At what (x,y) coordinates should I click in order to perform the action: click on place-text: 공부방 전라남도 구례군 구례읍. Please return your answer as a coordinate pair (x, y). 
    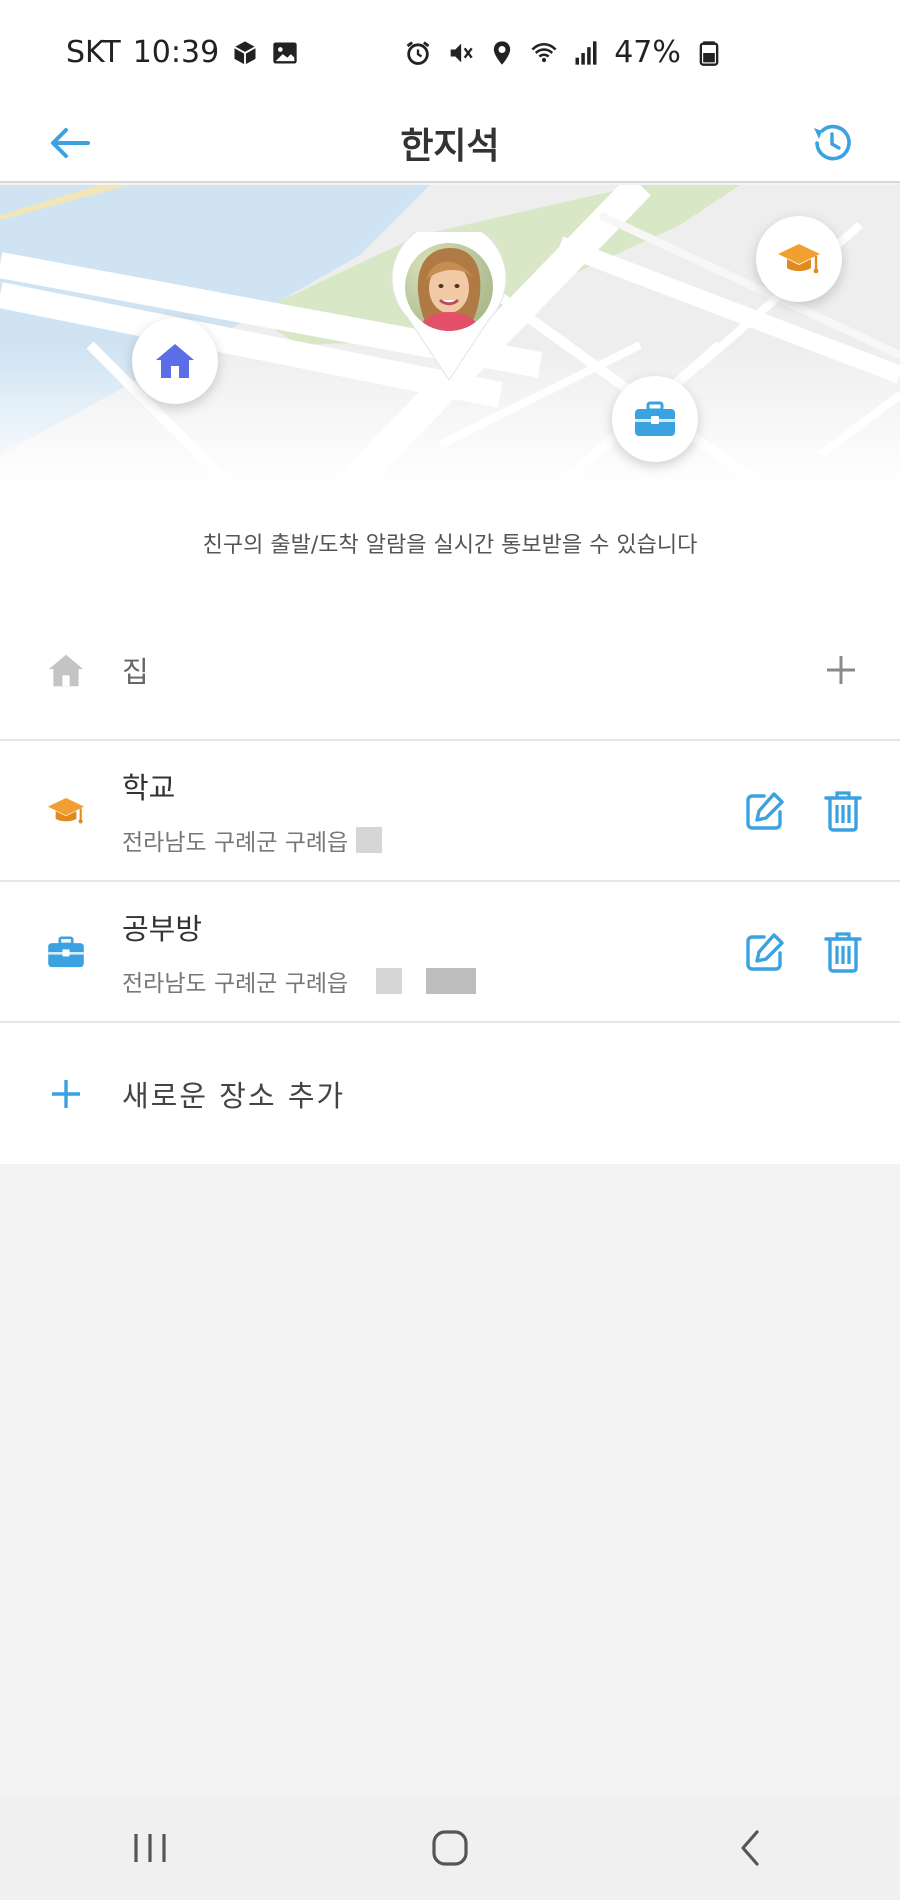
    Looking at the image, I should click on (299, 952).